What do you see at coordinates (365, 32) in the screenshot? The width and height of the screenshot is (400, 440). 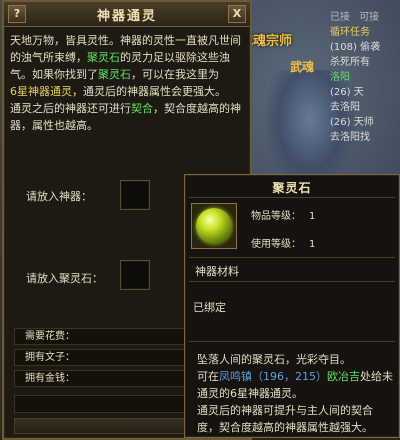 I see `quest-item: 循环任务` at bounding box center [365, 32].